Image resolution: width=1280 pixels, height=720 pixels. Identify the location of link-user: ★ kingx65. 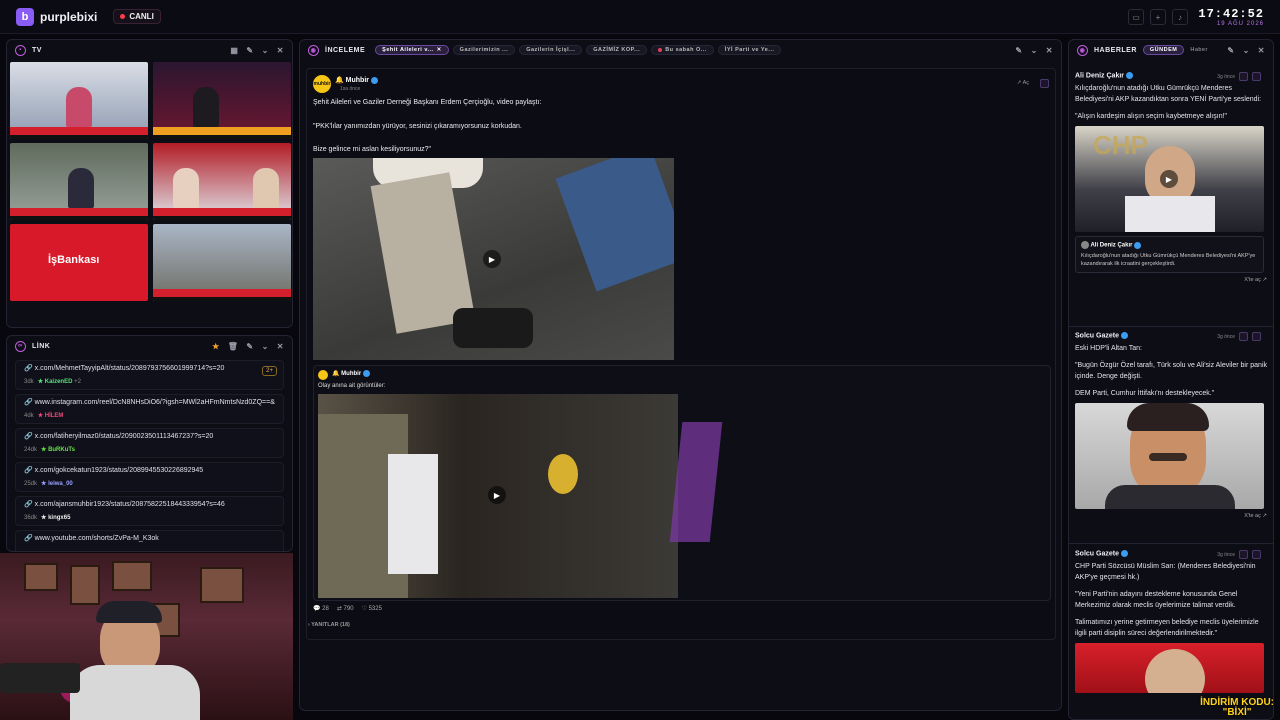
(55, 518).